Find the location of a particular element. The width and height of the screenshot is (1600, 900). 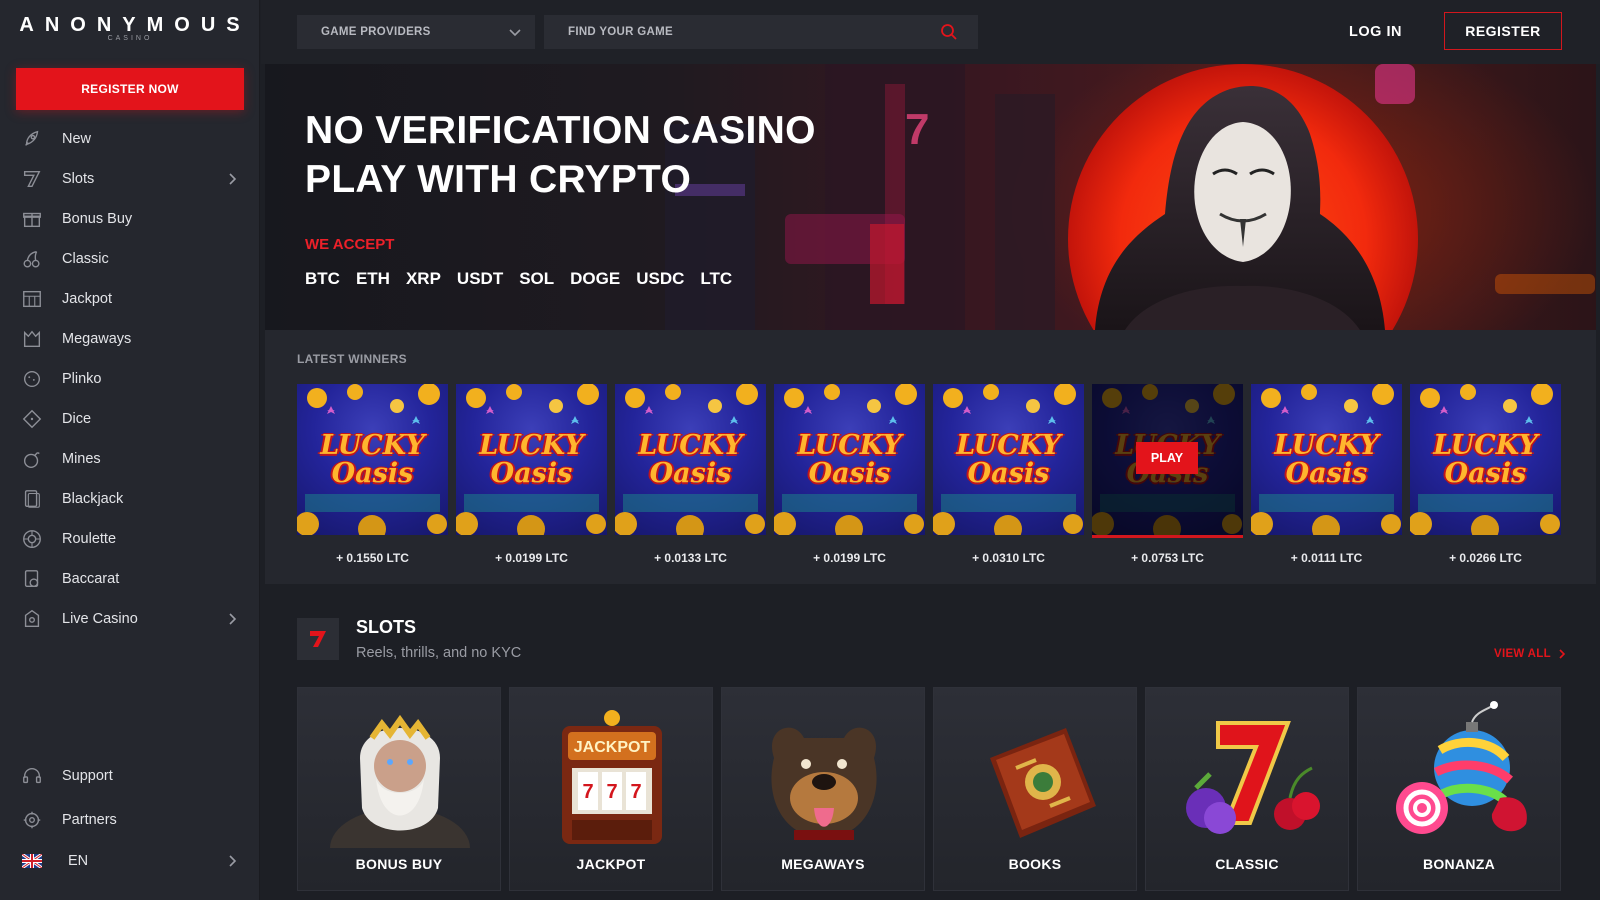

sidebar-item-dice: Dice is located at coordinates (130, 419).